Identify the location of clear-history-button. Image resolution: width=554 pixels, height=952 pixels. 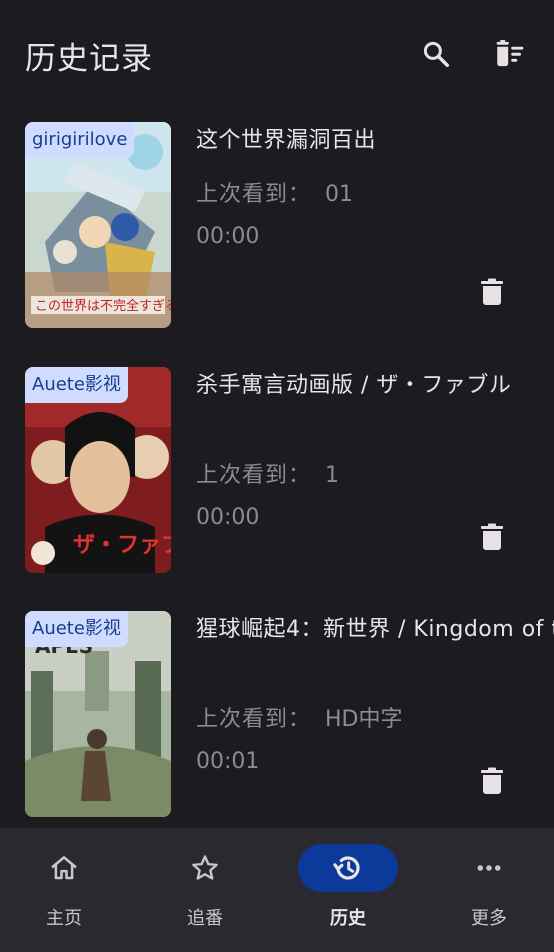
(510, 54).